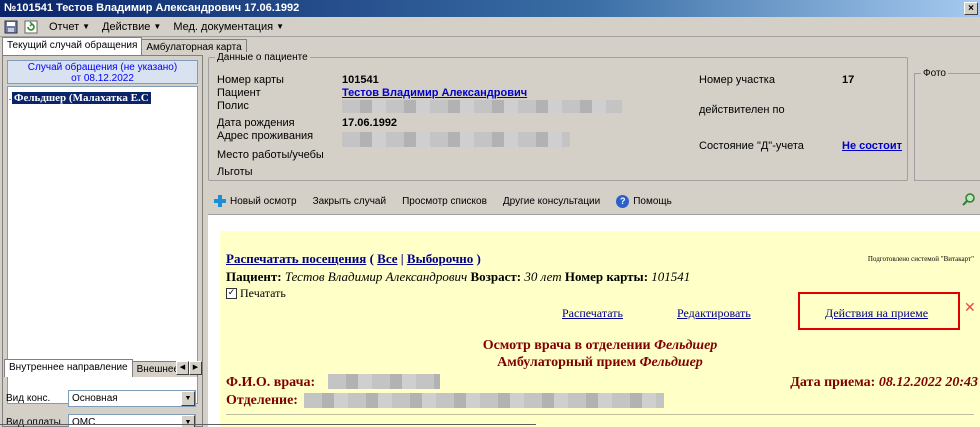  Describe the element at coordinates (233, 106) in the screenshot. I see `policy-label: Полис` at that location.